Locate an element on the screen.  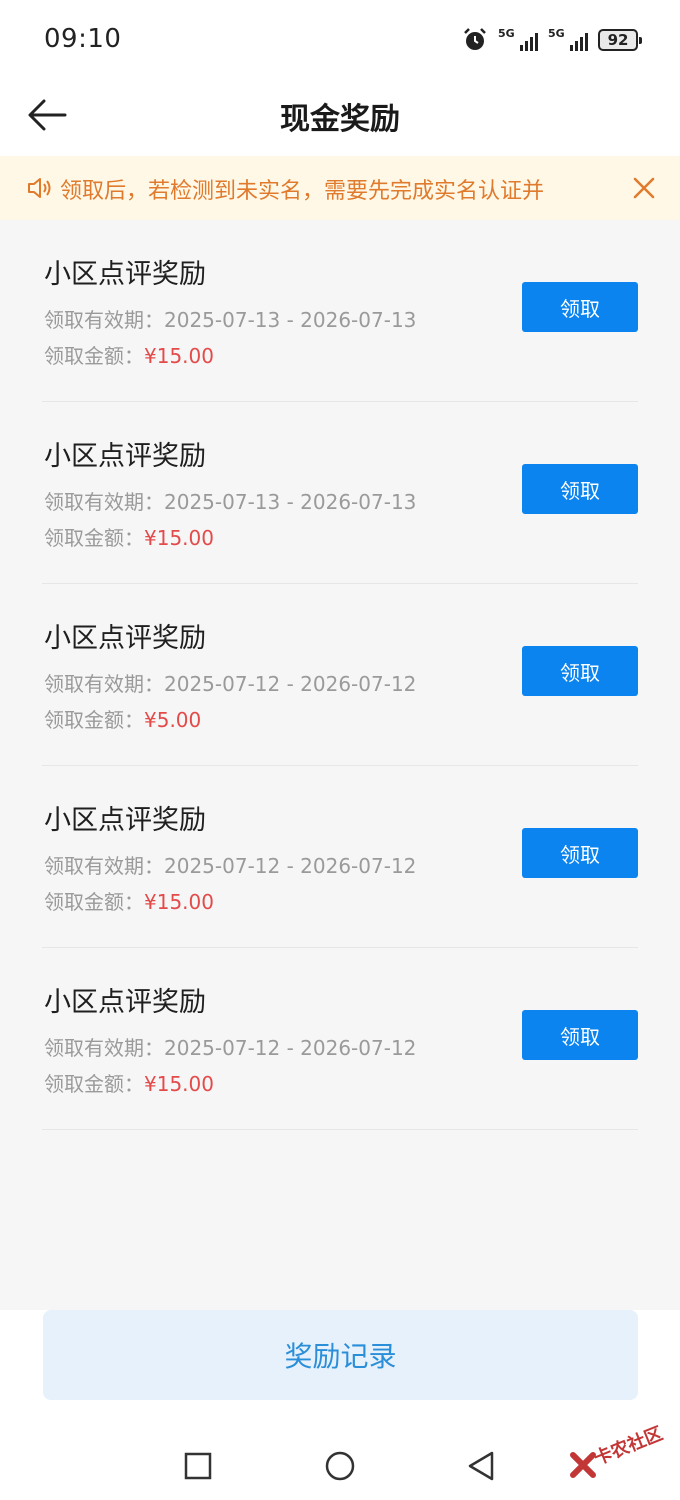
notice-bar: 领取后，若检测到未实名，需要先完成实名认证并 is located at coordinates (340, 188).